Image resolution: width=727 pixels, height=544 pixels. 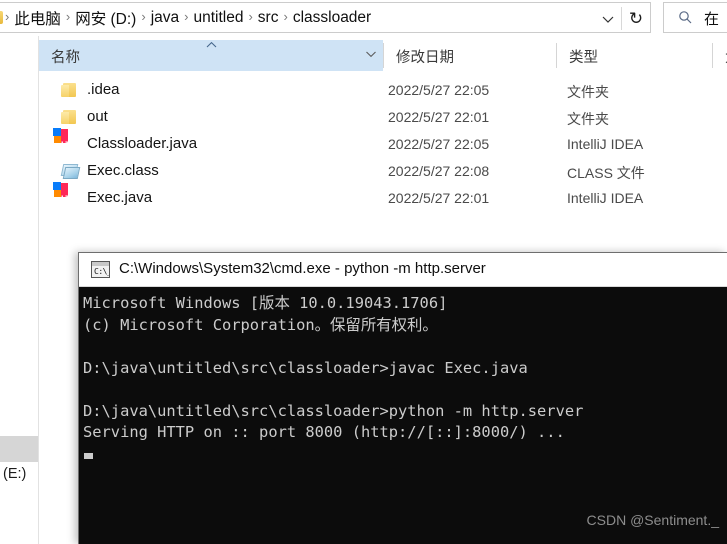 I want to click on table-row: .idea 2022/5/27 22:05 文件夹, so click(x=383, y=91).